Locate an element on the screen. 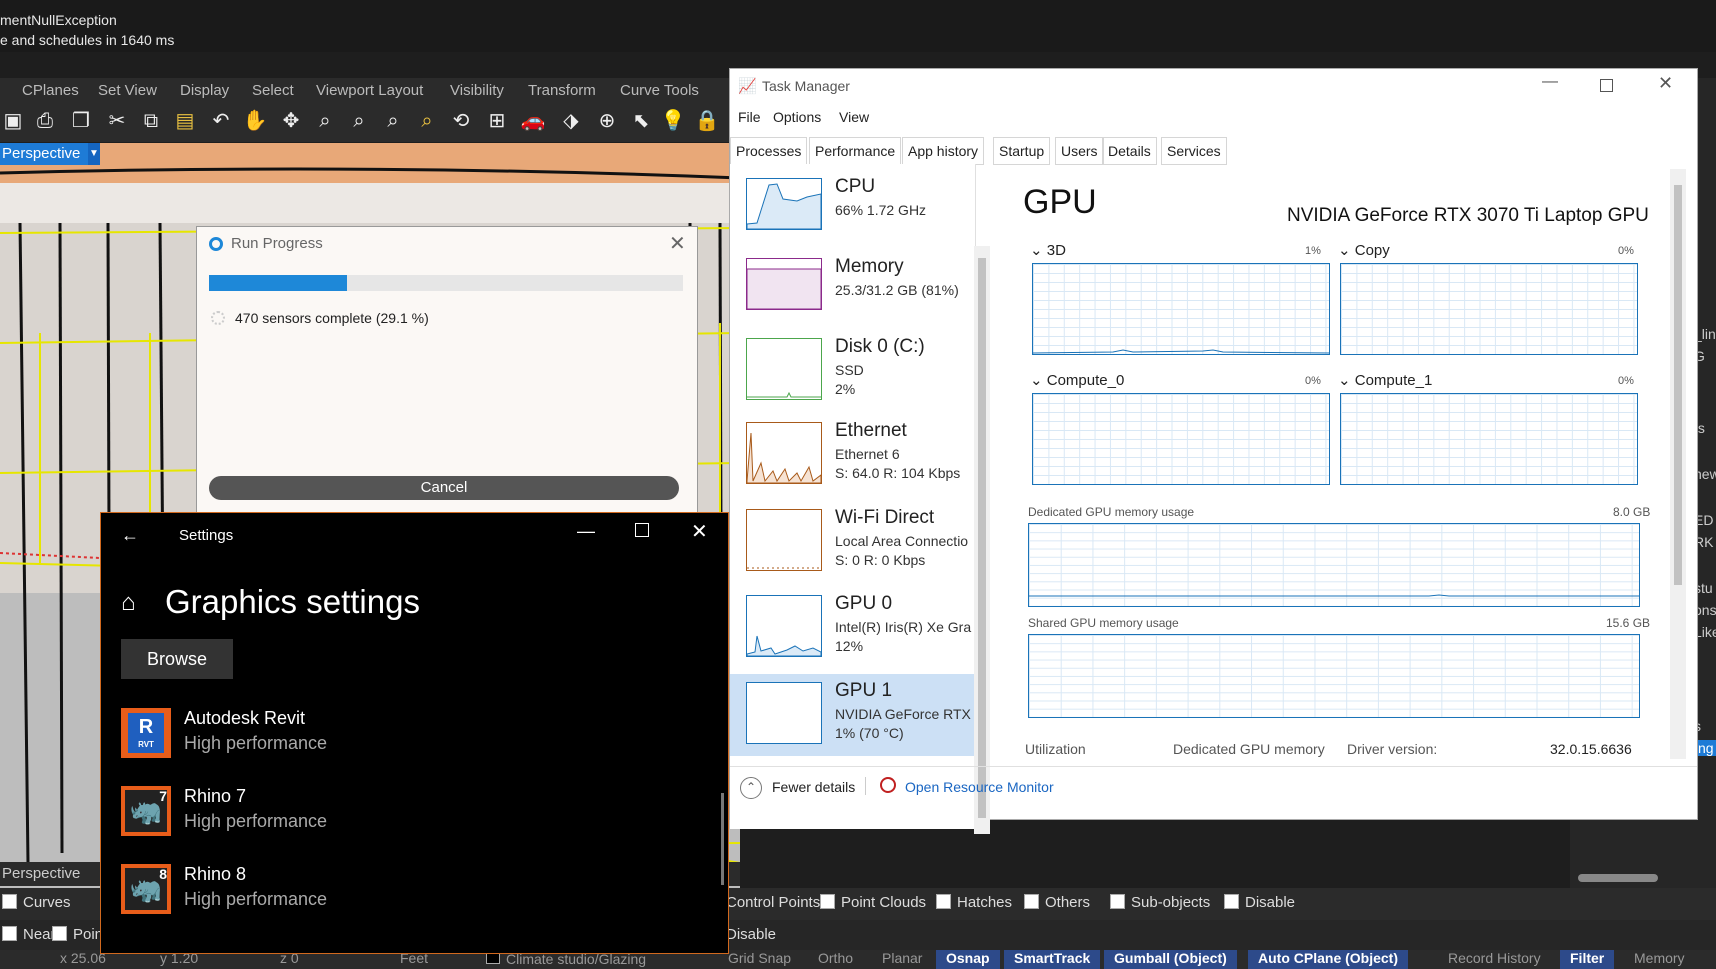  osnap-near: Near is located at coordinates (29, 934).